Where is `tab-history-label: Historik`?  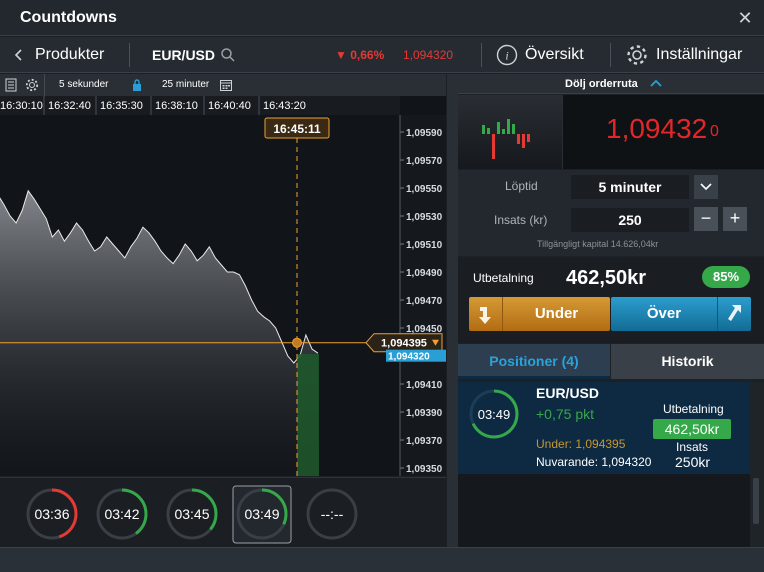 tab-history-label: Historik is located at coordinates (687, 361).